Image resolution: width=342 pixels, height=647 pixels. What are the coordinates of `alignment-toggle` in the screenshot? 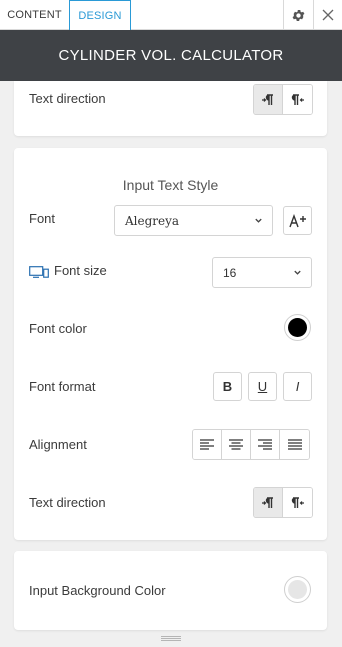 It's located at (251, 444).